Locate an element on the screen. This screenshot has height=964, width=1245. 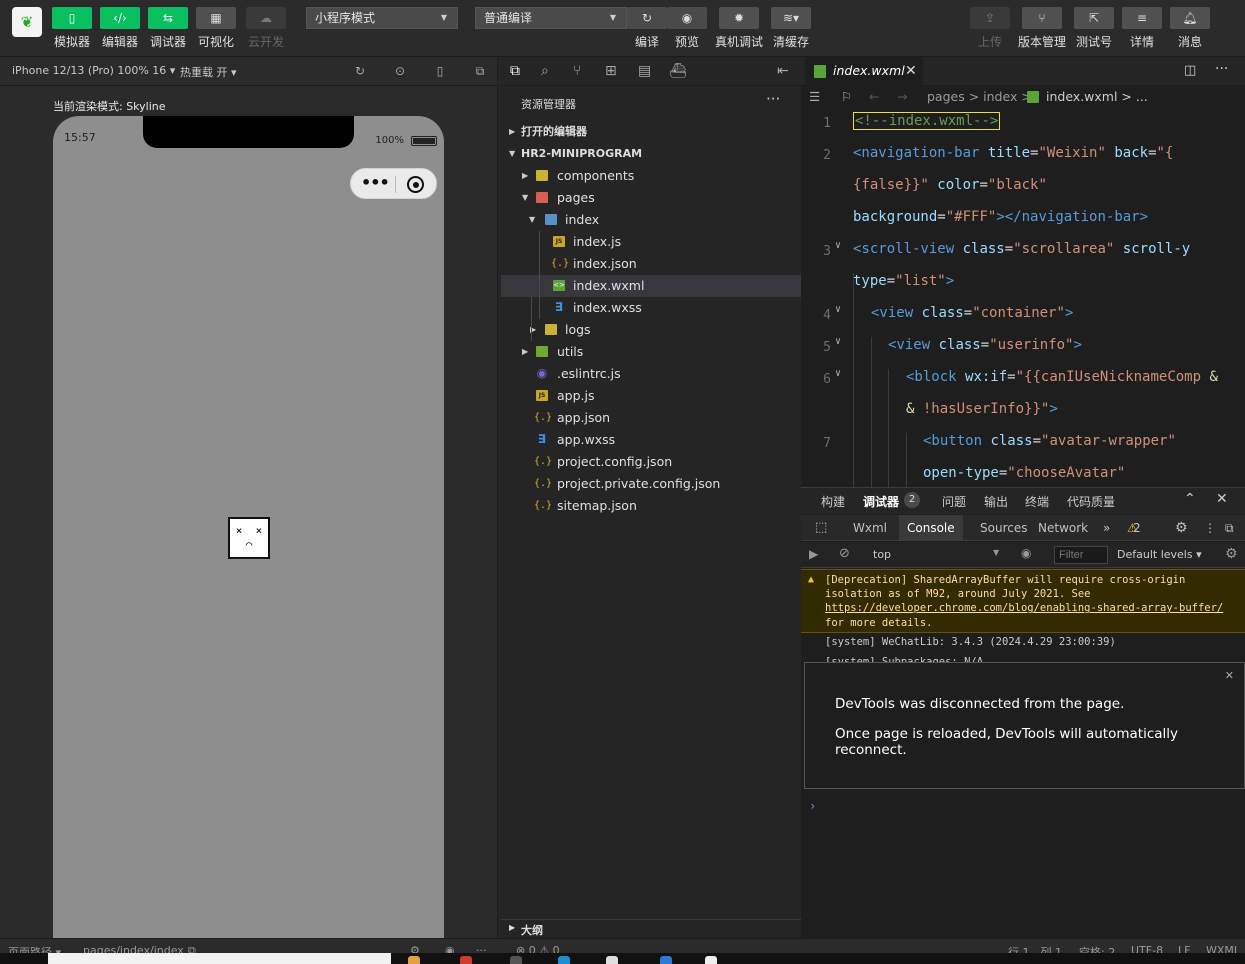
more-dots-icon: ••• is located at coordinates (375, 182).